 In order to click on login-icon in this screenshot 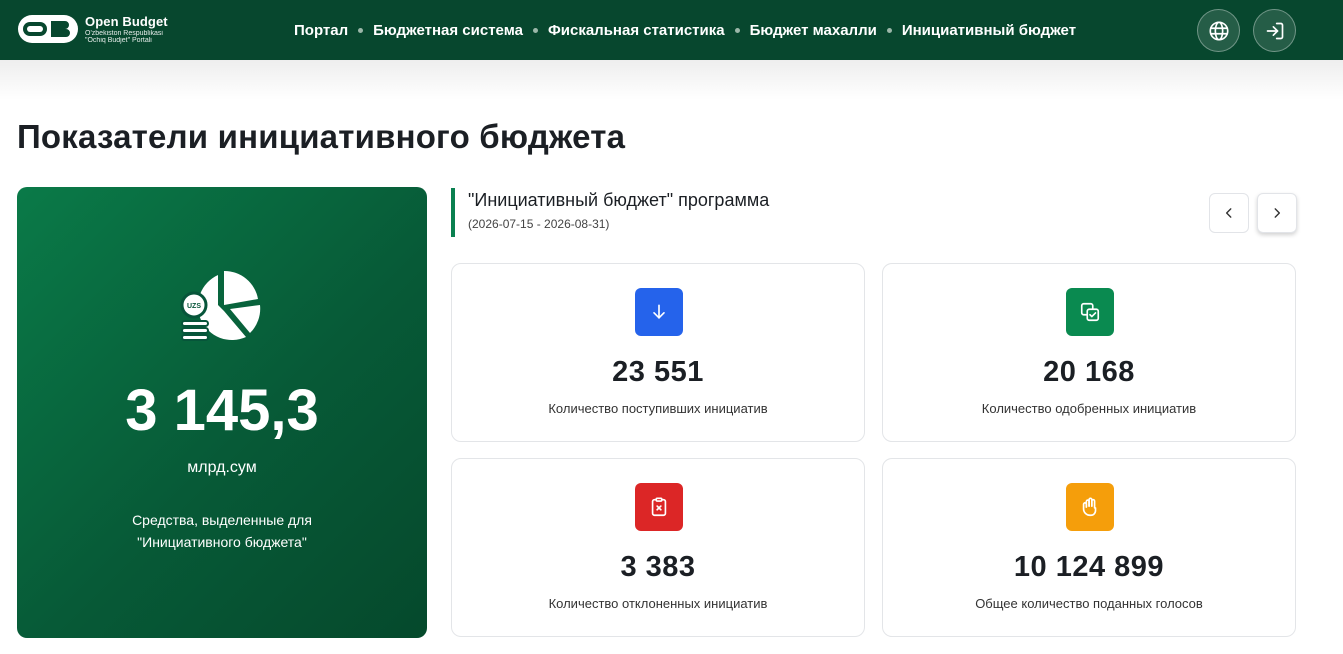, I will do `click(1274, 30)`.